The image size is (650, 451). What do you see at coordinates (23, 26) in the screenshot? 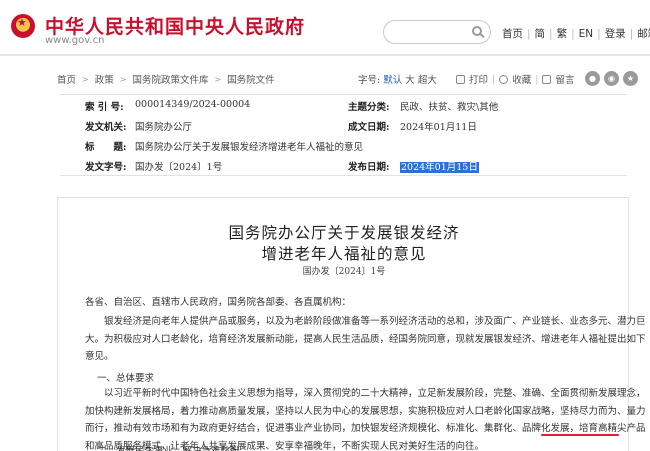
I see `national-emblem-icon` at bounding box center [23, 26].